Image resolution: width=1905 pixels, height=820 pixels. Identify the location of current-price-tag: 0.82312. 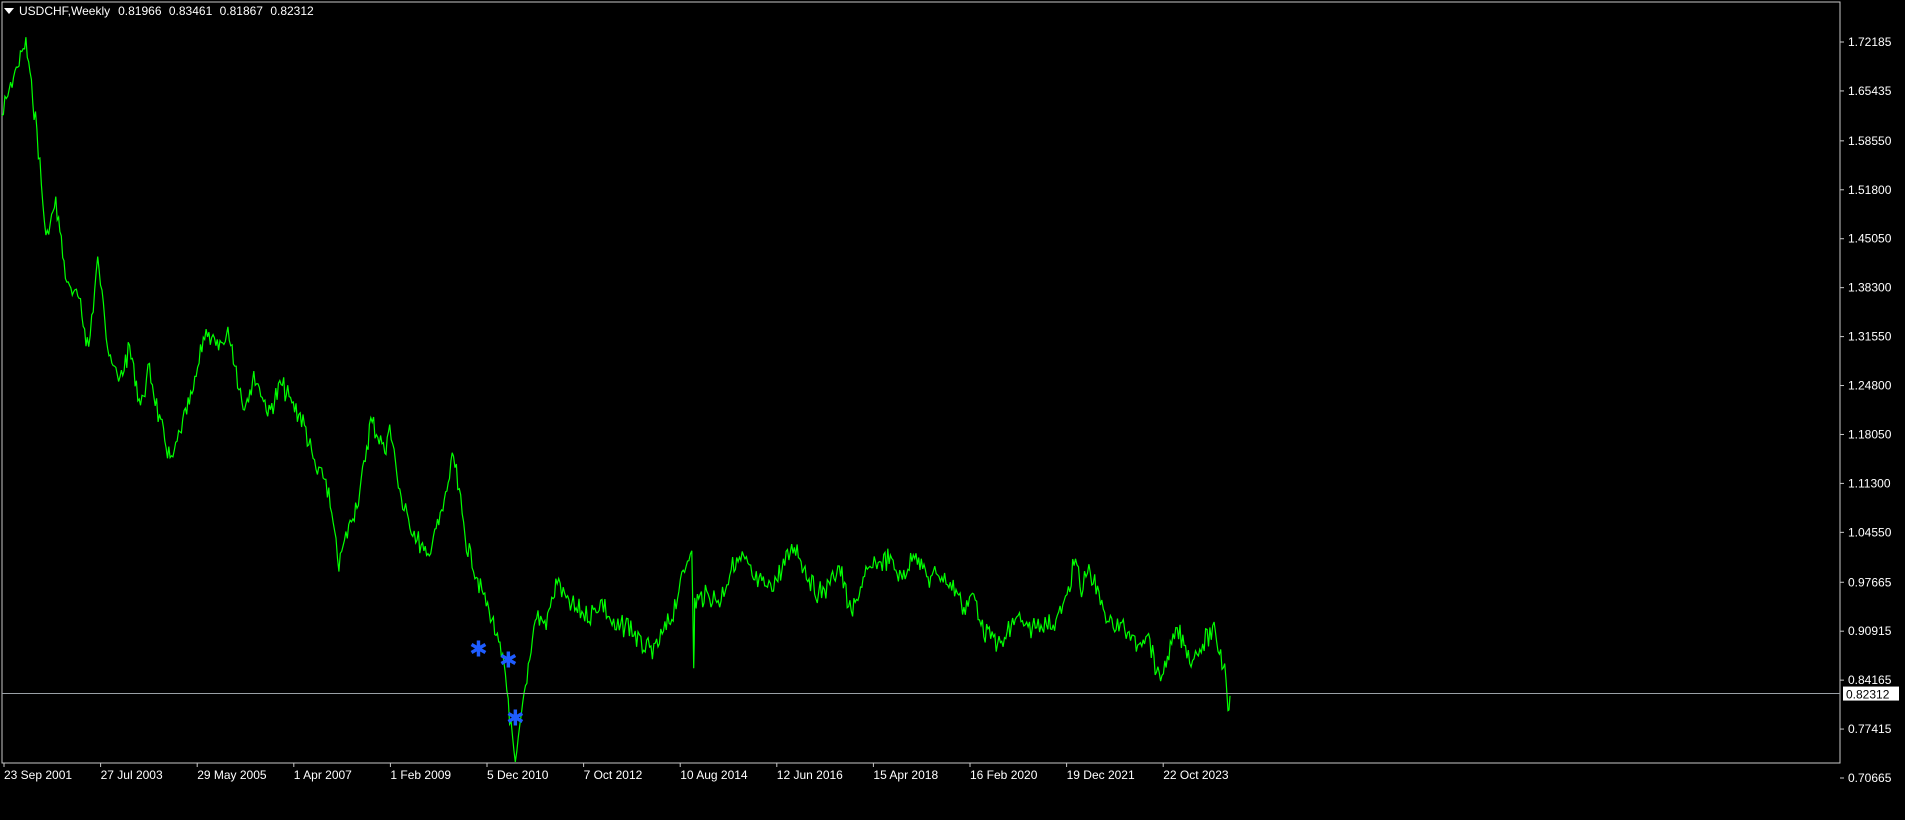
(1871, 694).